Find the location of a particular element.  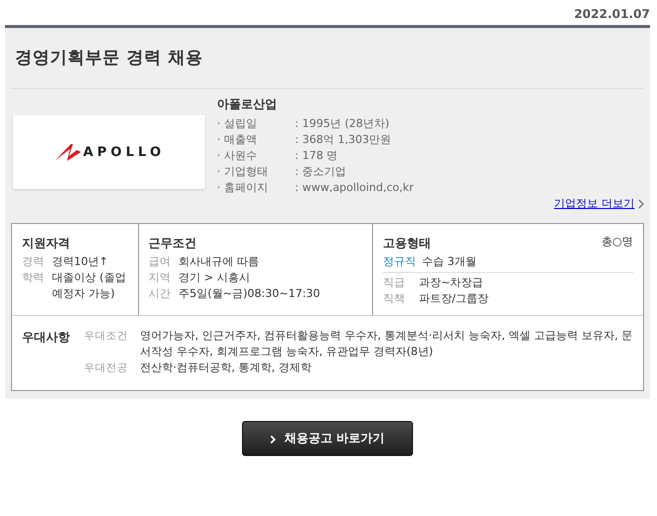

fact-label: · 설립일 is located at coordinates (237, 124).